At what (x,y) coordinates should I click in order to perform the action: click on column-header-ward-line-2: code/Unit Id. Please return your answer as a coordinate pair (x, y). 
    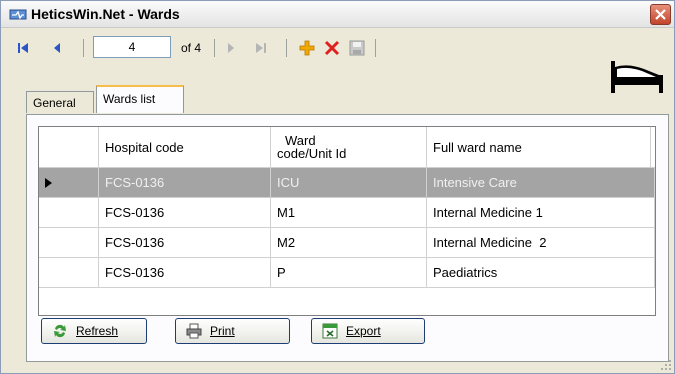
    Looking at the image, I should click on (312, 153).